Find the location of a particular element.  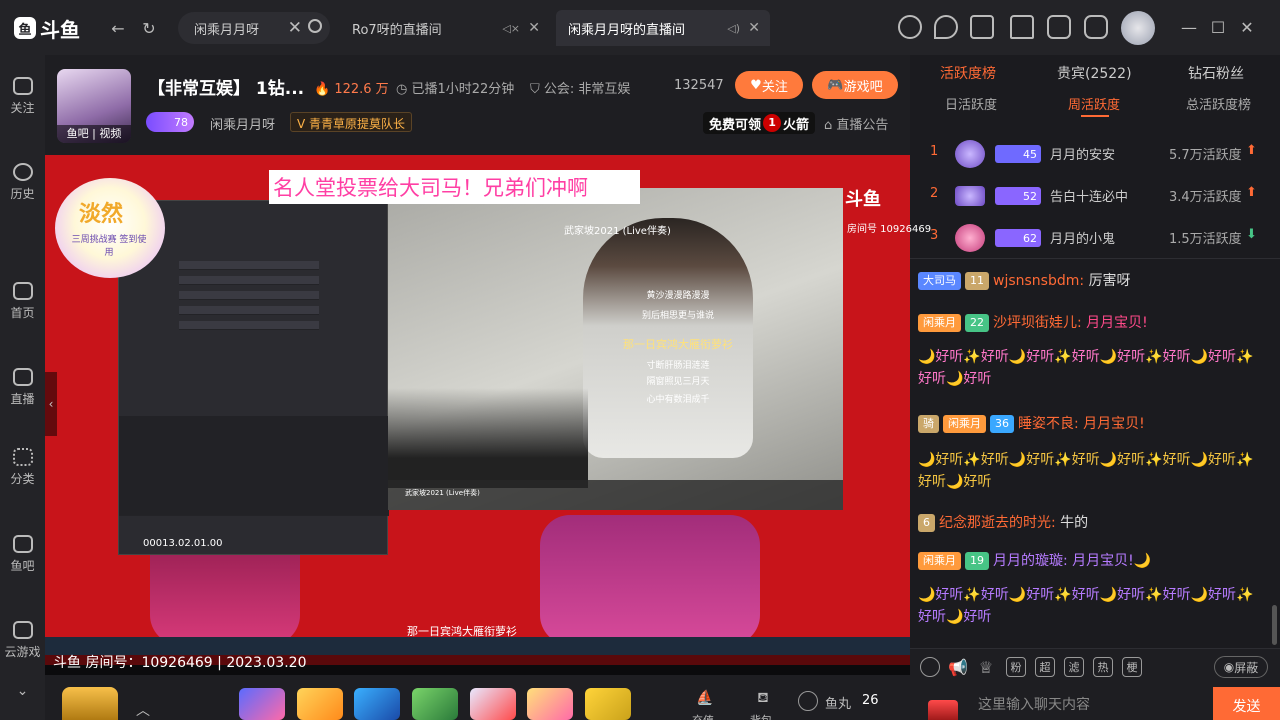

horn-icon: 📢 is located at coordinates (958, 667).